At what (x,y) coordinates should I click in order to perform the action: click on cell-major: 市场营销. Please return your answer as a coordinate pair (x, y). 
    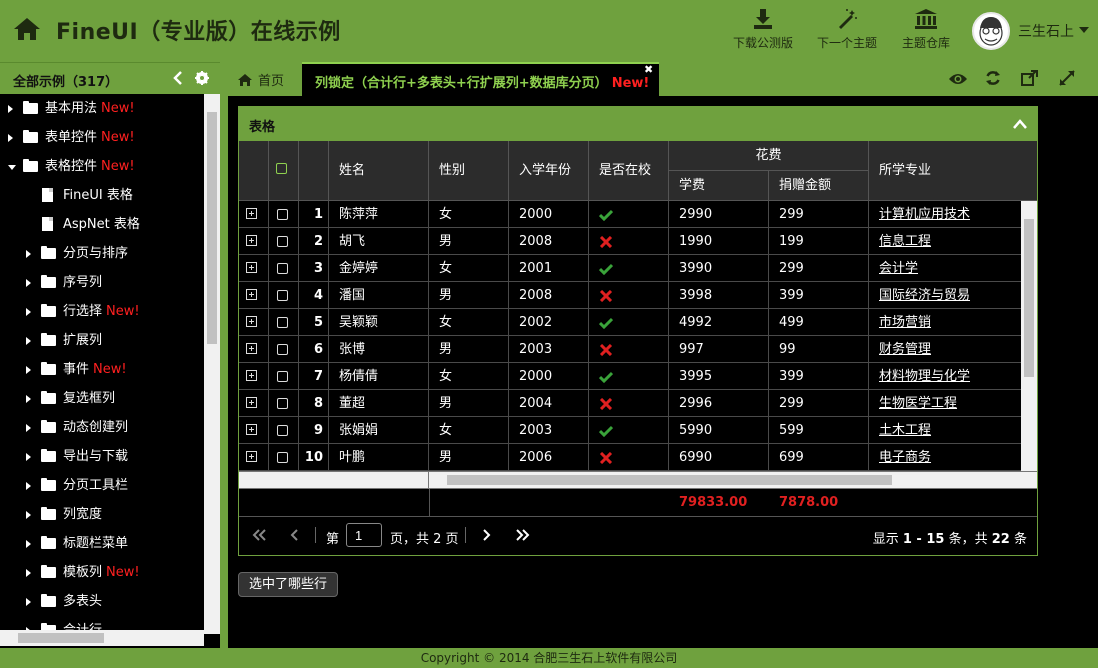
    Looking at the image, I should click on (945, 322).